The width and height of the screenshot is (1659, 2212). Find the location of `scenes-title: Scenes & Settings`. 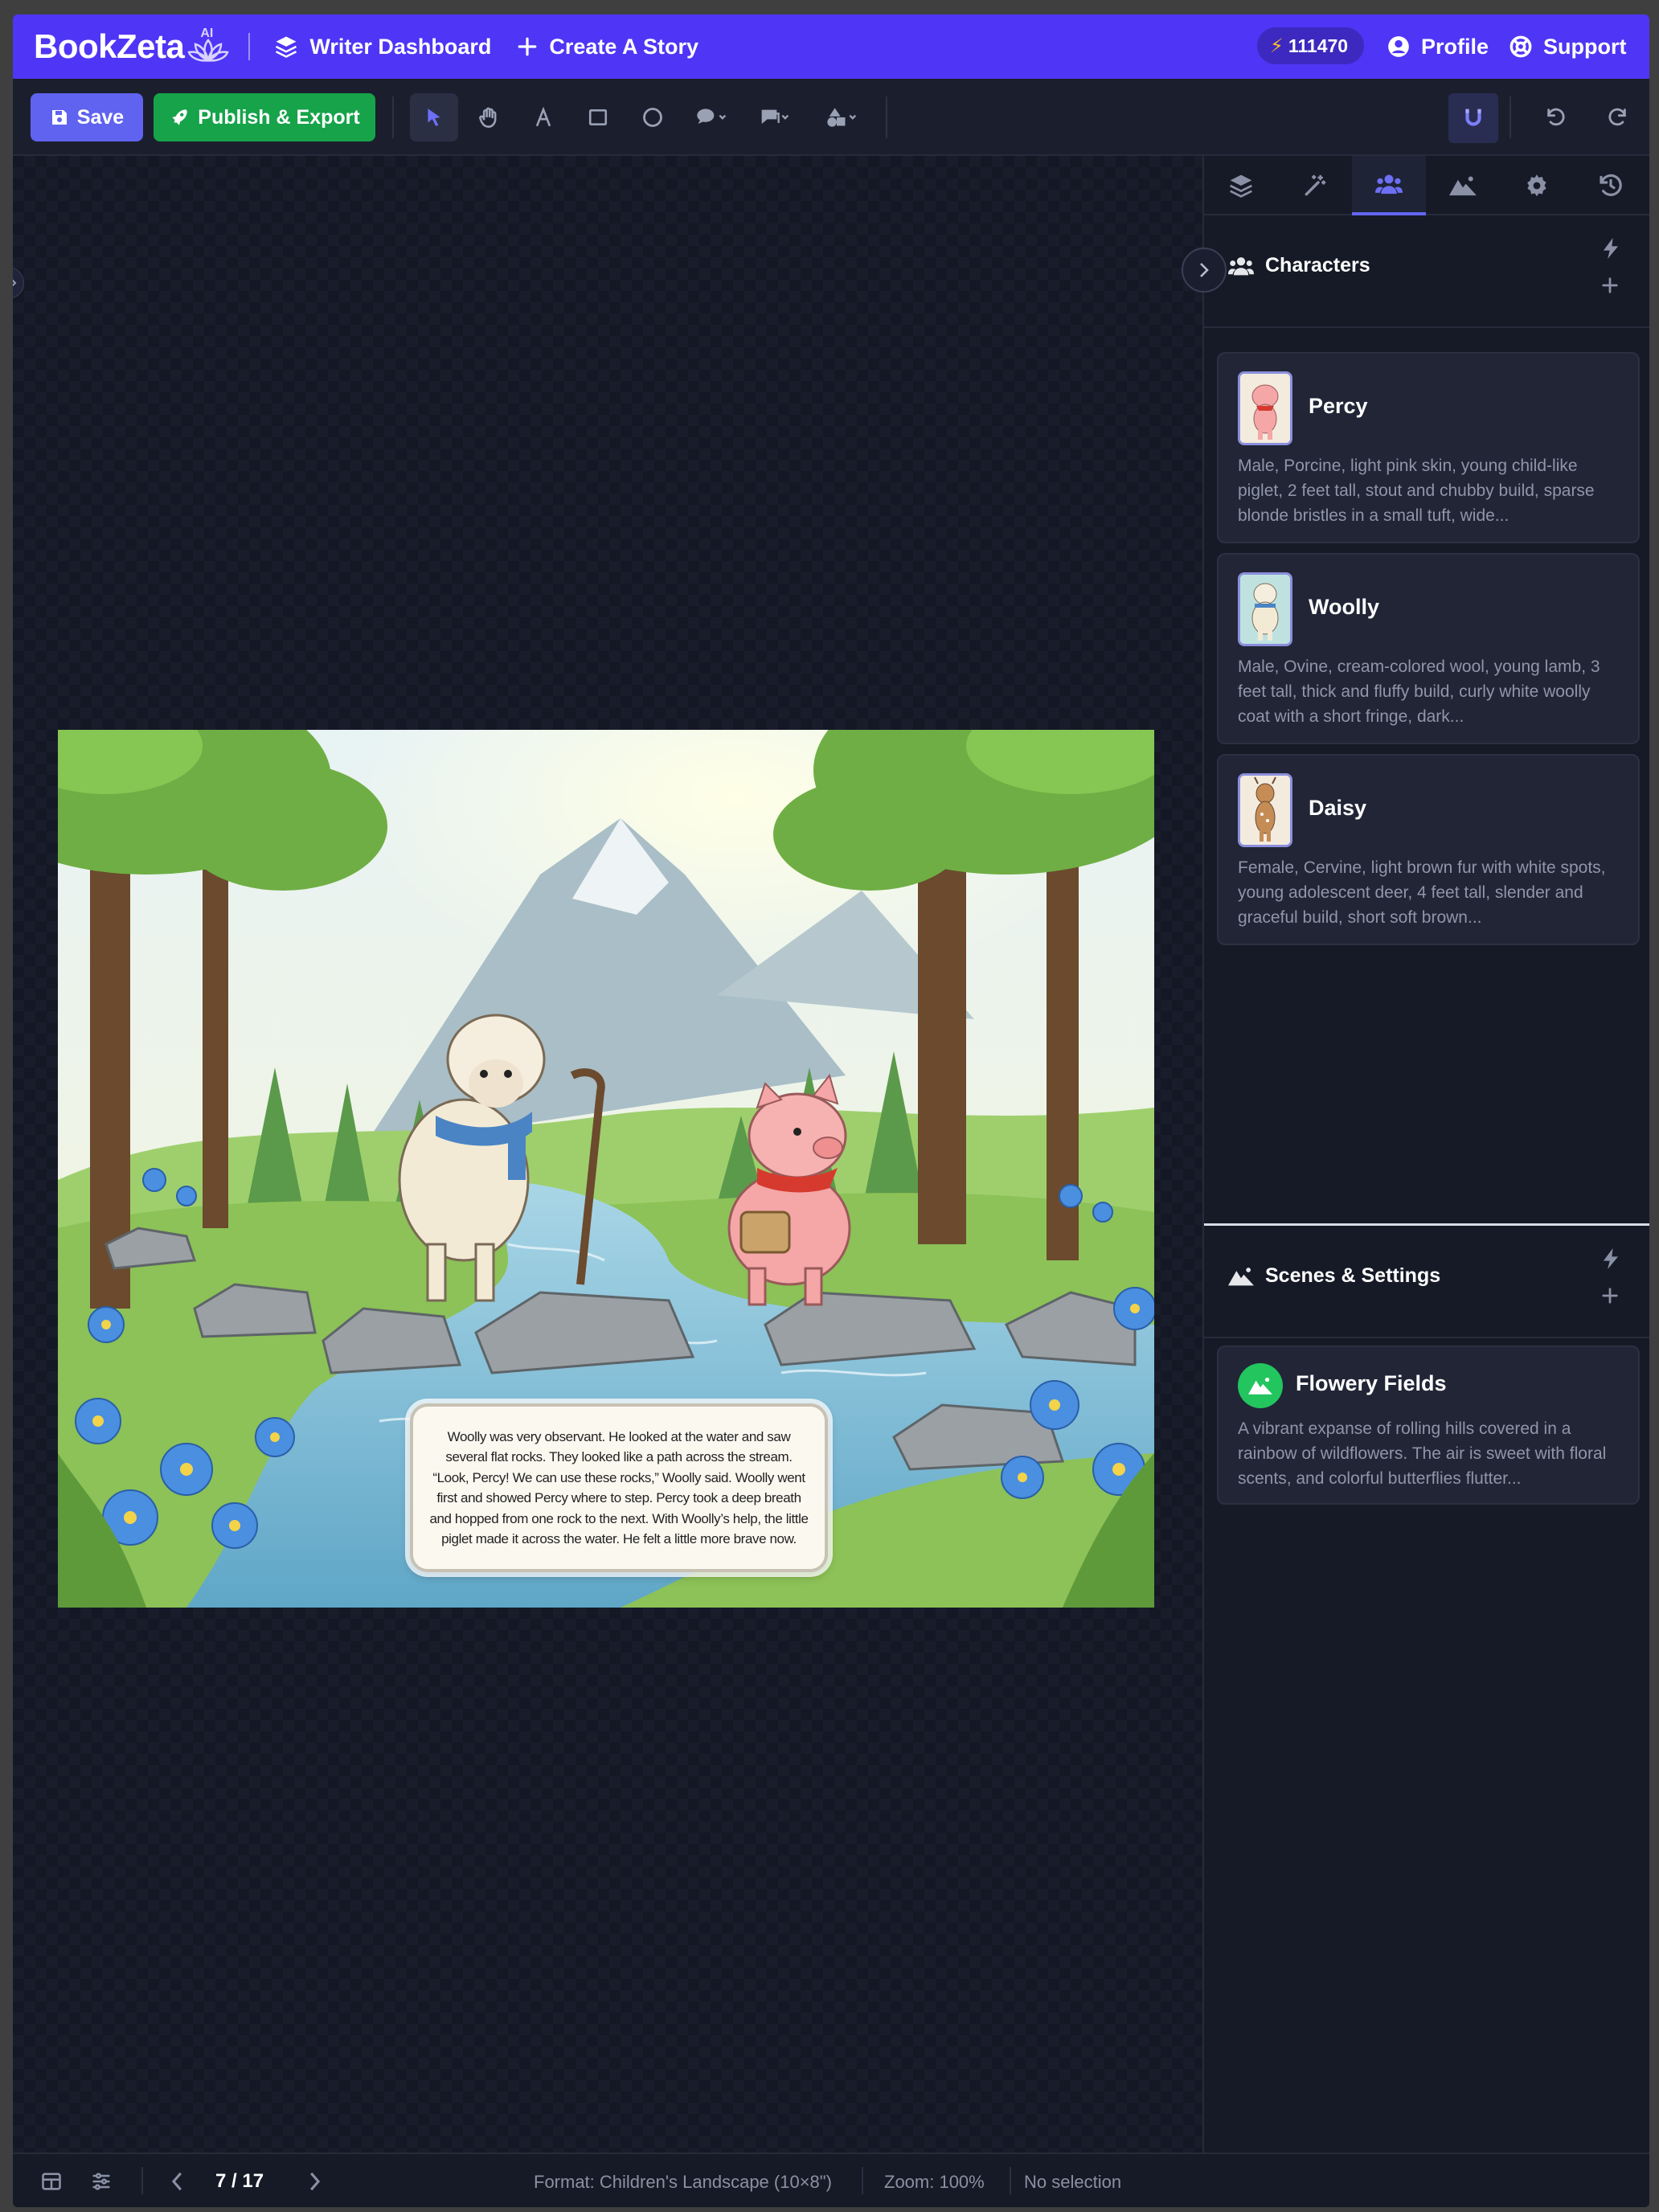

scenes-title: Scenes & Settings is located at coordinates (1353, 1275).